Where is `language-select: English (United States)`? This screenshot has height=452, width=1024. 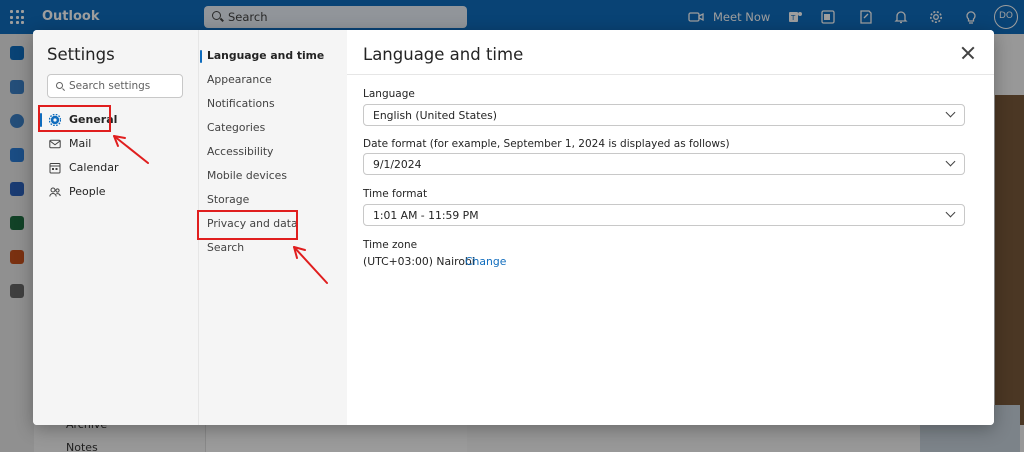 language-select: English (United States) is located at coordinates (664, 115).